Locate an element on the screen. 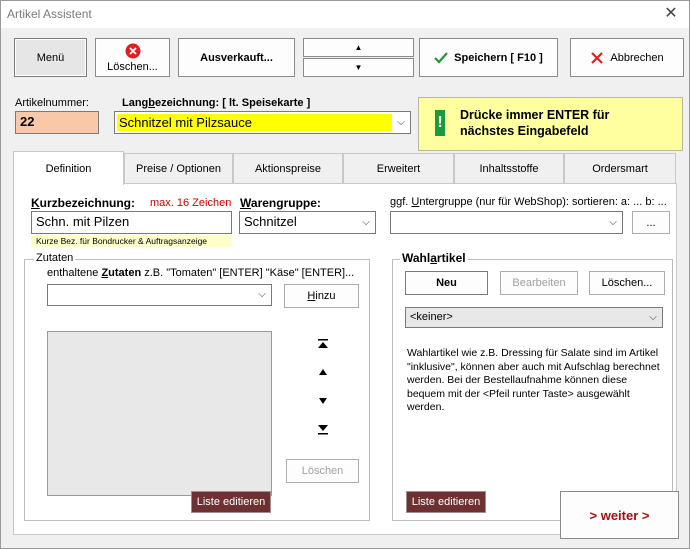 Image resolution: width=690 pixels, height=549 pixels. tab-erweitert: Erweitert is located at coordinates (398, 168).